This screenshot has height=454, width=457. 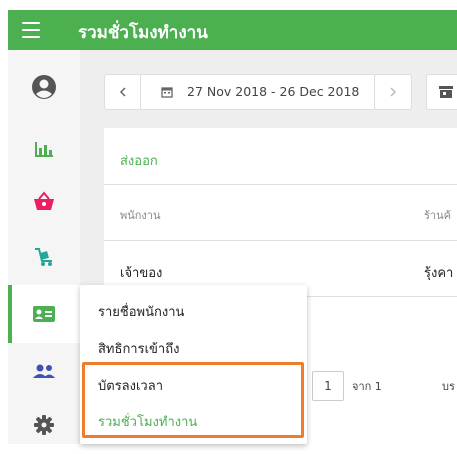 What do you see at coordinates (31, 30) in the screenshot?
I see `menu-icon` at bounding box center [31, 30].